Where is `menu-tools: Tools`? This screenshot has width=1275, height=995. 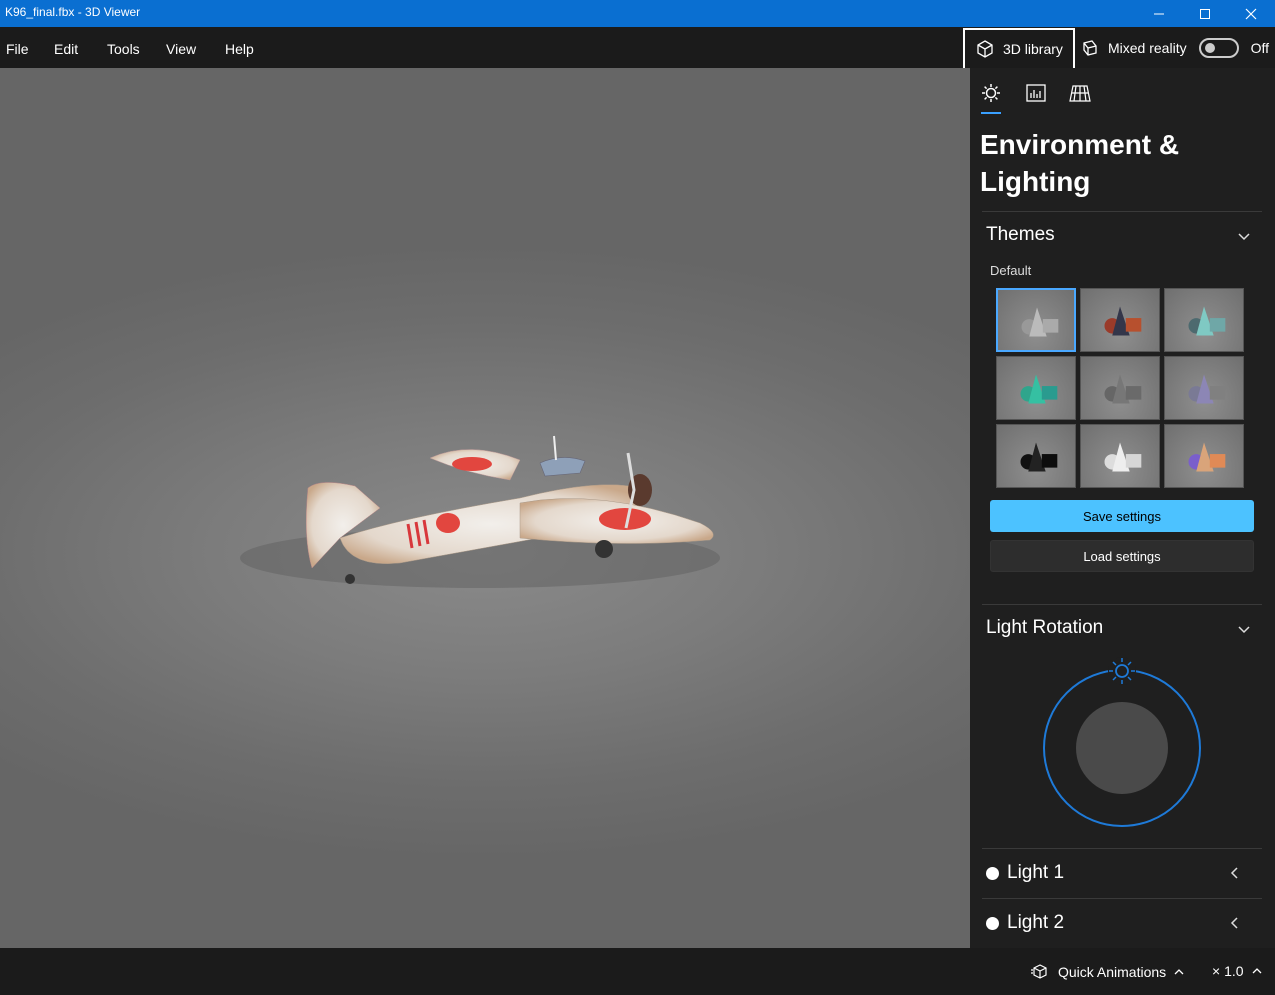 menu-tools: Tools is located at coordinates (123, 49).